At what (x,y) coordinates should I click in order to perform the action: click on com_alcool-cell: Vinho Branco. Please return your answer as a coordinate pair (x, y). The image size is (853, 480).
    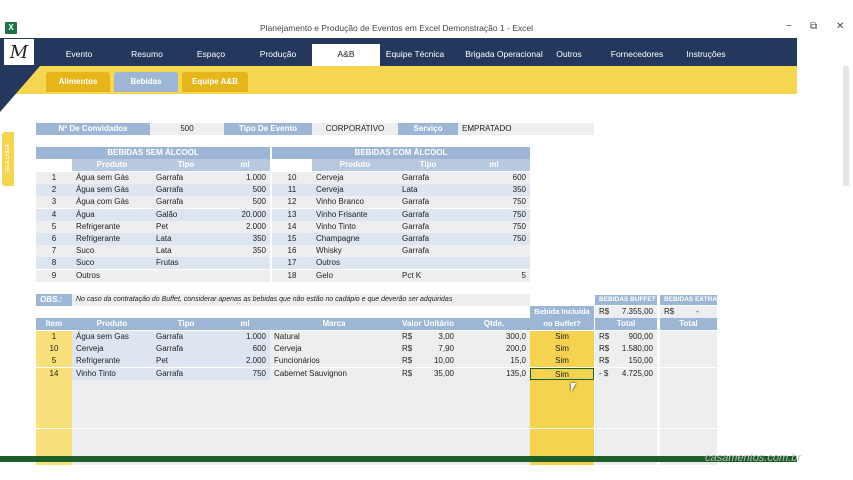
    Looking at the image, I should click on (355, 202).